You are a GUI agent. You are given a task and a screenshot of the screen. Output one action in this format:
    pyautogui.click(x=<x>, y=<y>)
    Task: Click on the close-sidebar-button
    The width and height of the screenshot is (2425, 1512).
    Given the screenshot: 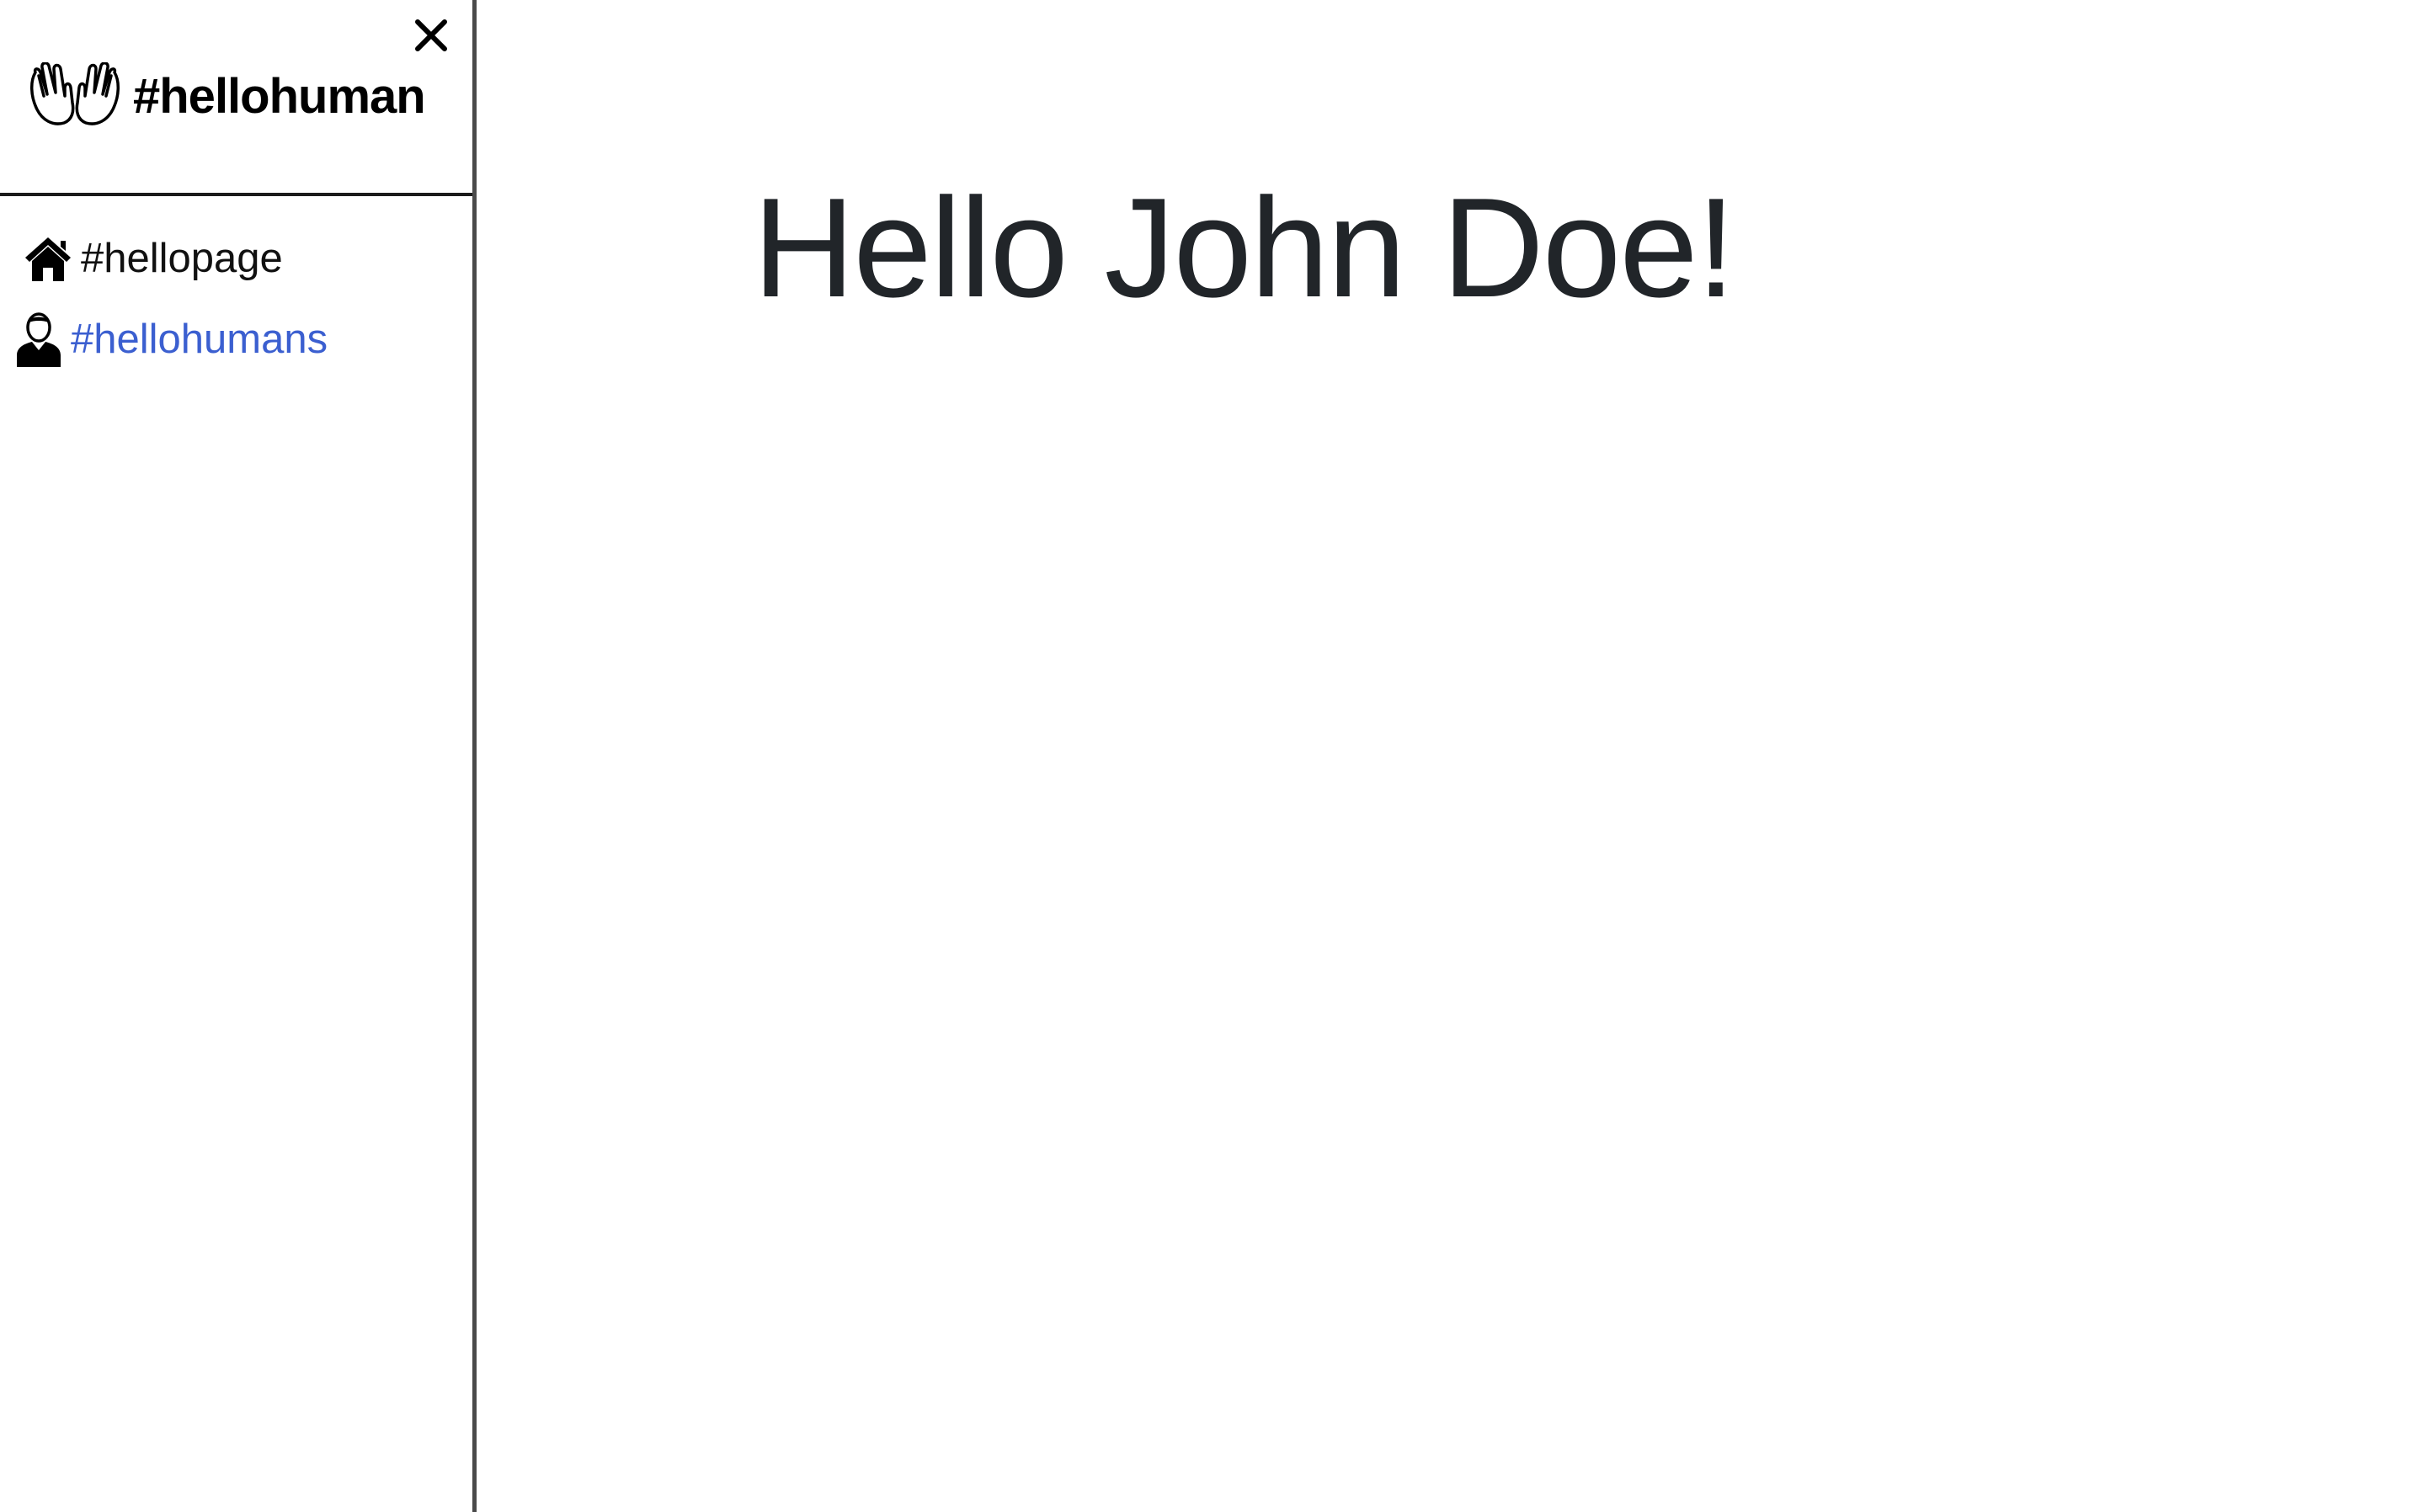 What is the action you would take?
    pyautogui.click(x=431, y=35)
    